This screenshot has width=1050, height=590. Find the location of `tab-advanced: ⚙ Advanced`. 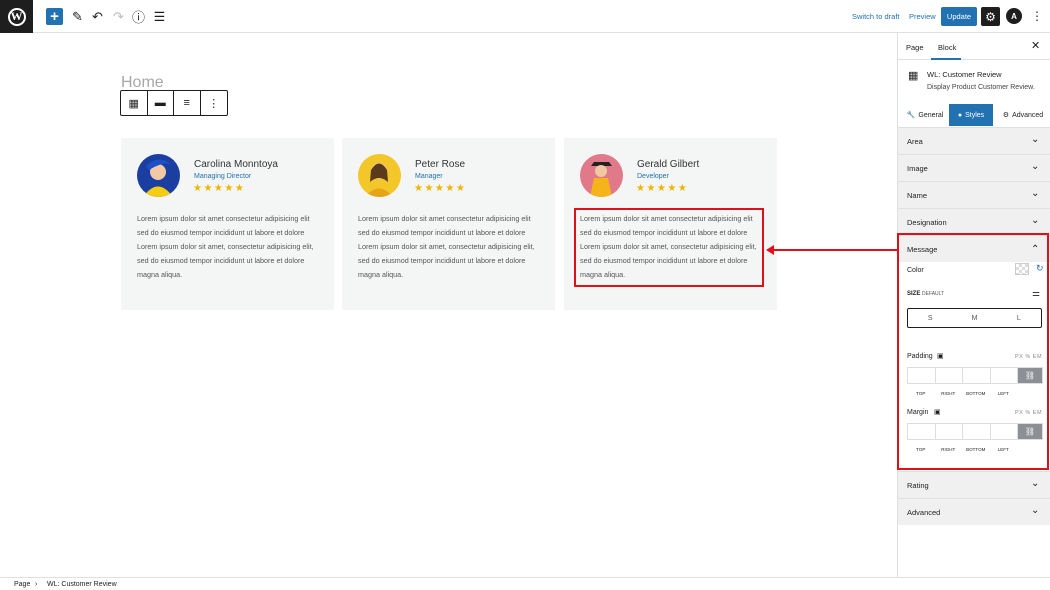

tab-advanced: ⚙ Advanced is located at coordinates (1023, 115).